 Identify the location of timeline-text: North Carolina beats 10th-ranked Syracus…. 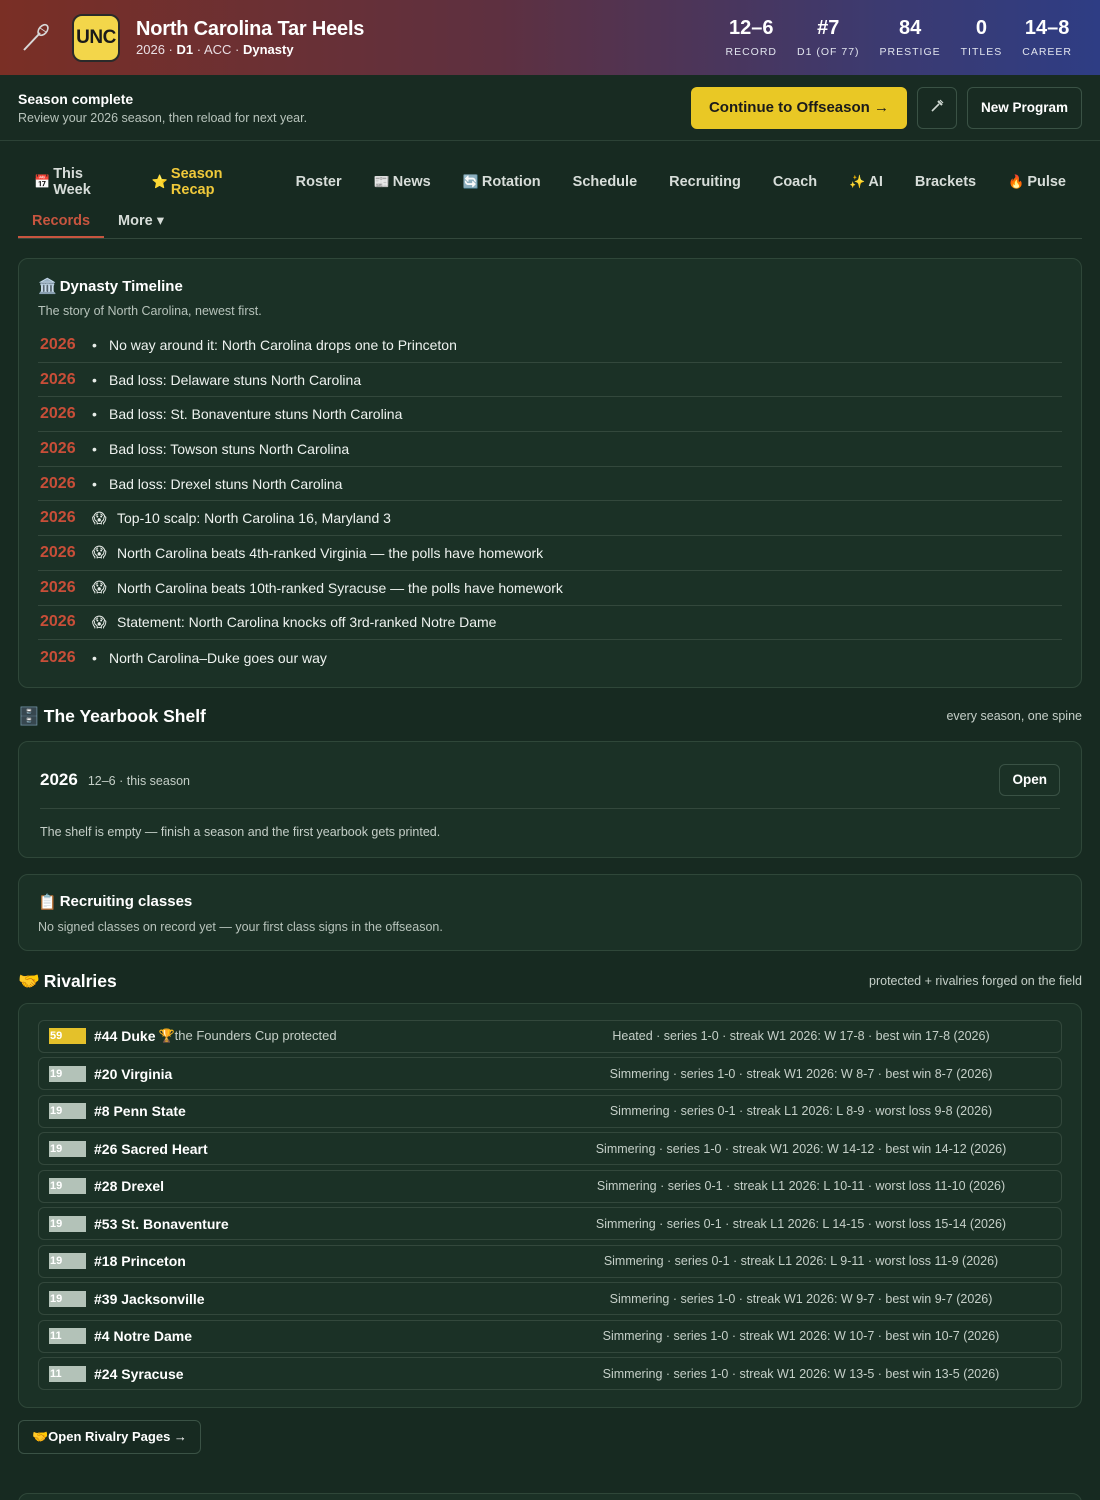
(340, 587).